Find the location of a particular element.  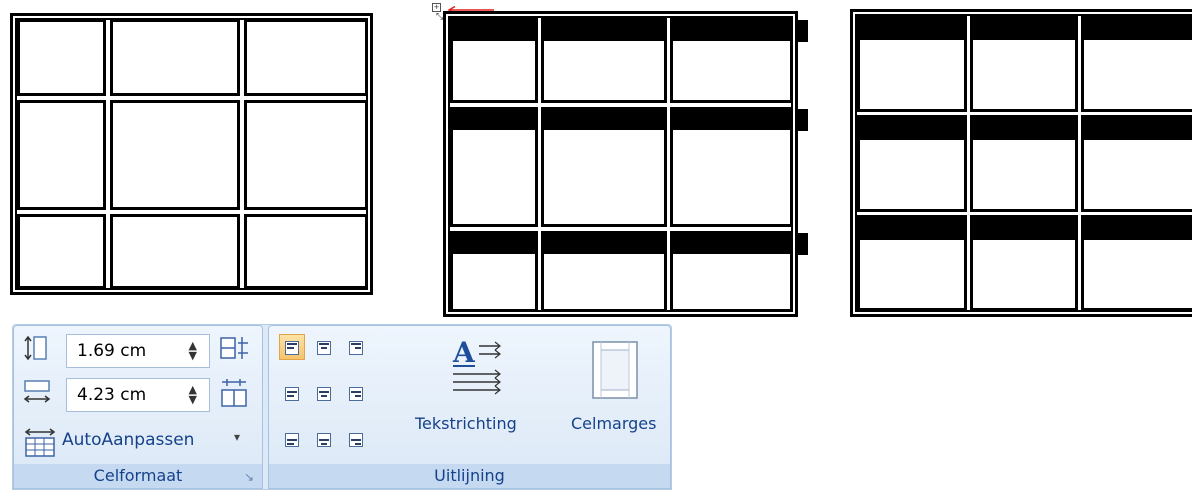

group-uitlijning: A Tekstrichting Celmarges Uitlijning is located at coordinates (469, 407).